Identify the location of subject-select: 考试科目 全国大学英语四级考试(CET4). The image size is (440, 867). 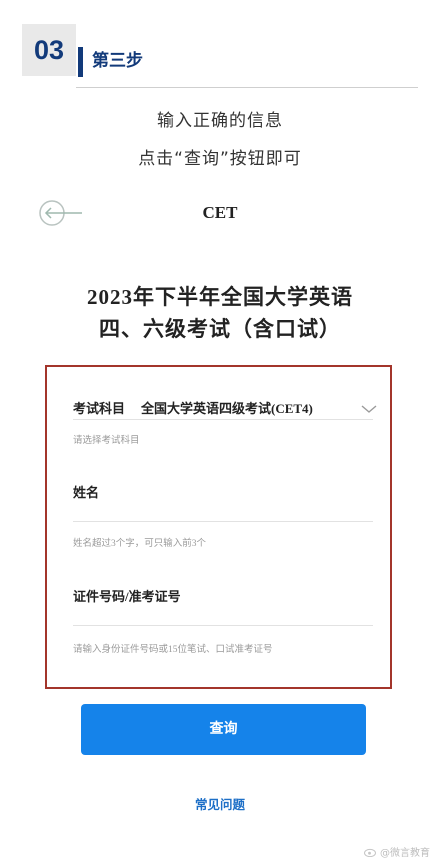
(225, 405).